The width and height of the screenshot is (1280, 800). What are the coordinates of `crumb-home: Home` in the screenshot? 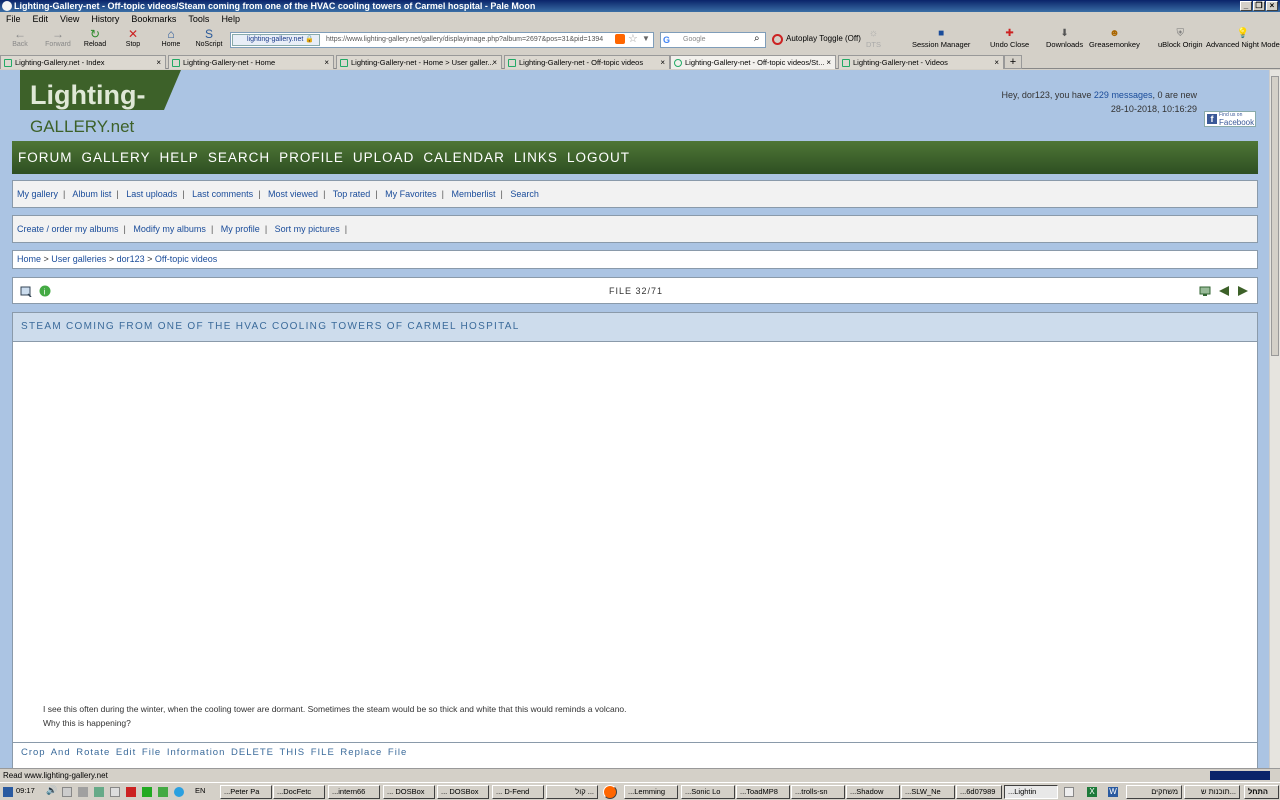 It's located at (29, 259).